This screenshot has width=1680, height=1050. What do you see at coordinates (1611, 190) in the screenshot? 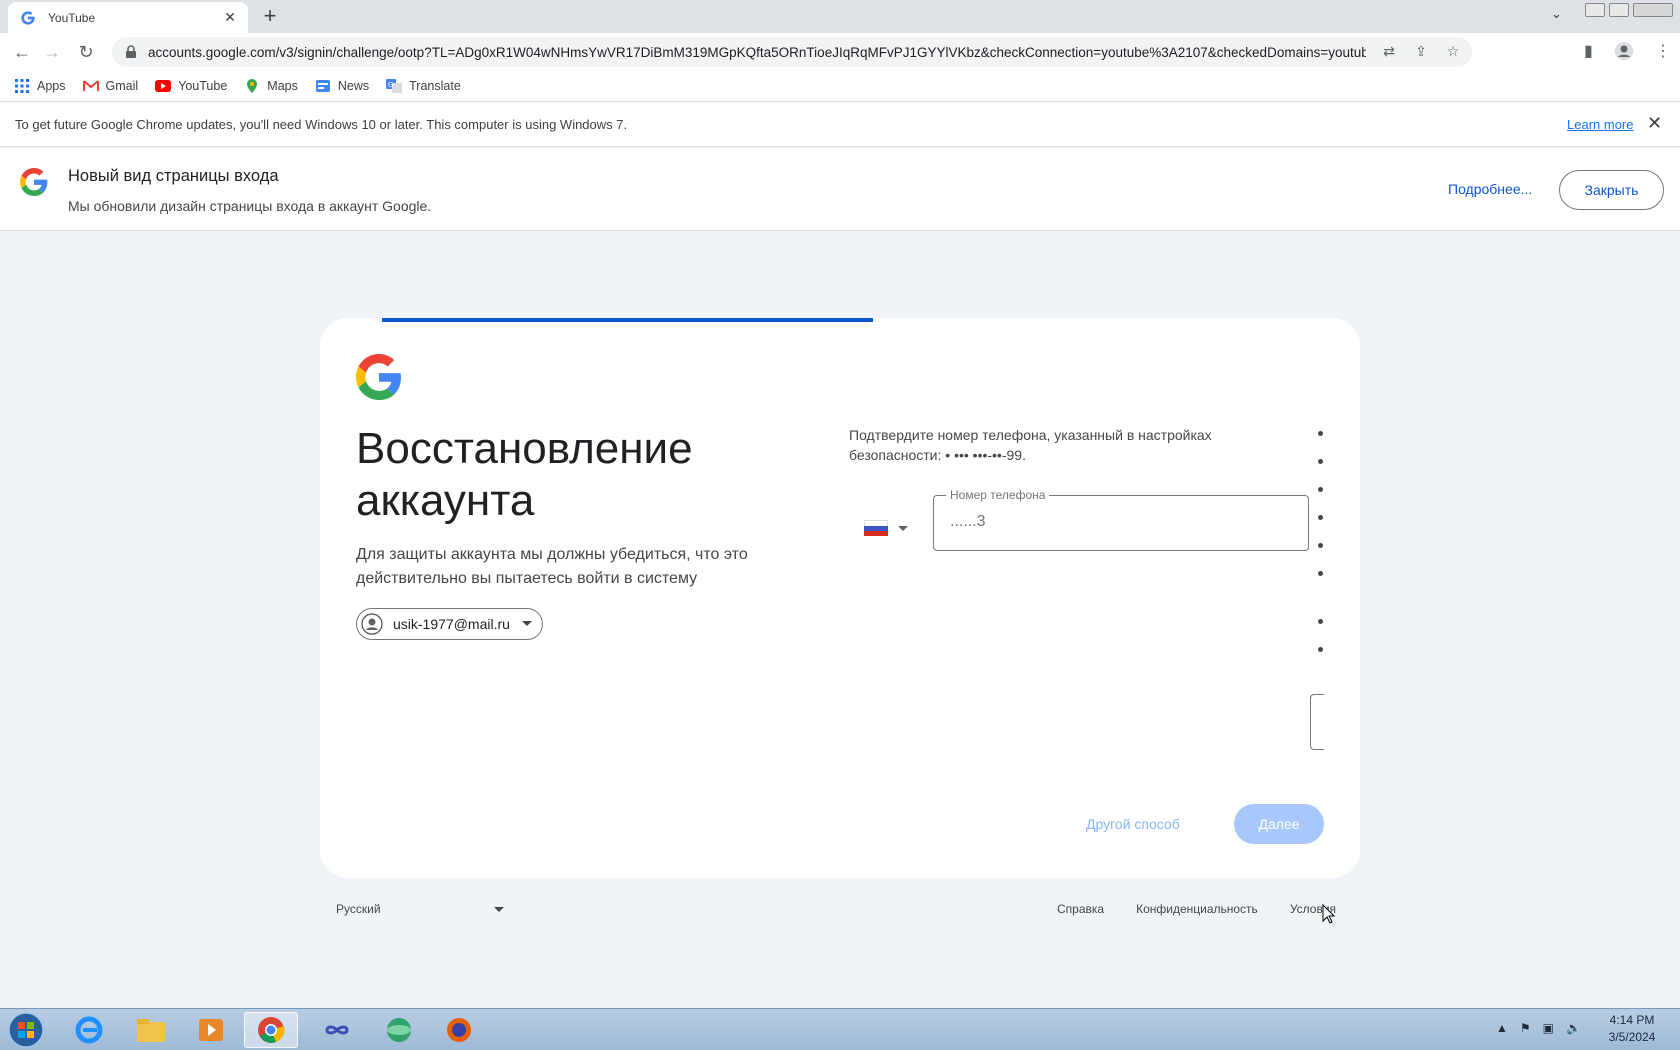
I see `banner-close-button: Закрыть` at bounding box center [1611, 190].